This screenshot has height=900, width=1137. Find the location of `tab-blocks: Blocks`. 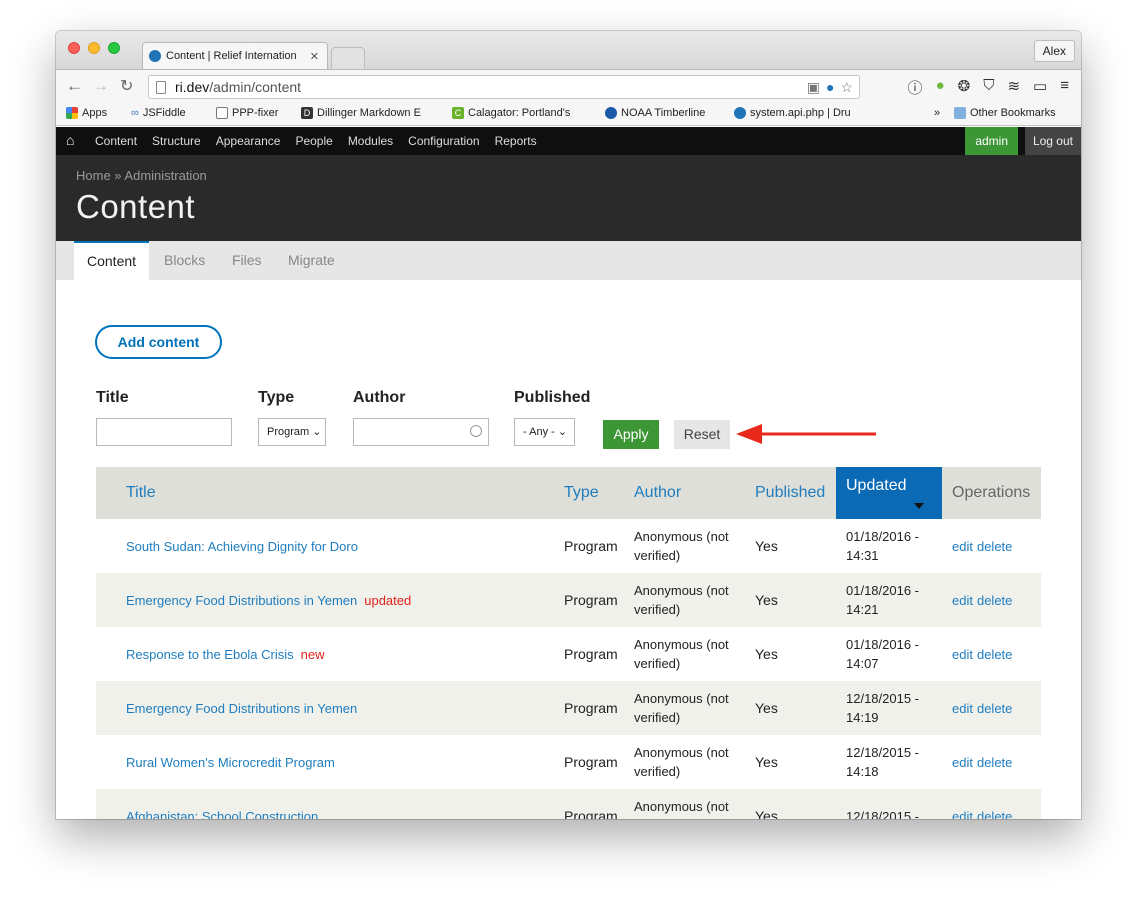

tab-blocks: Blocks is located at coordinates (184, 260).